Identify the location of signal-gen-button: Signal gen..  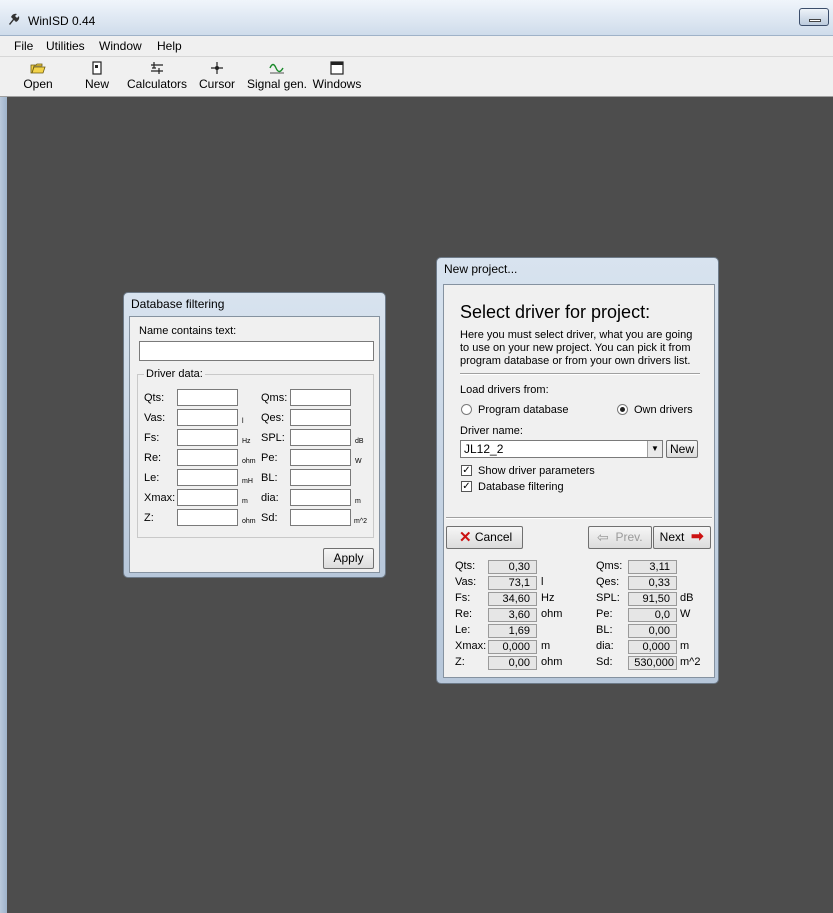
(277, 77).